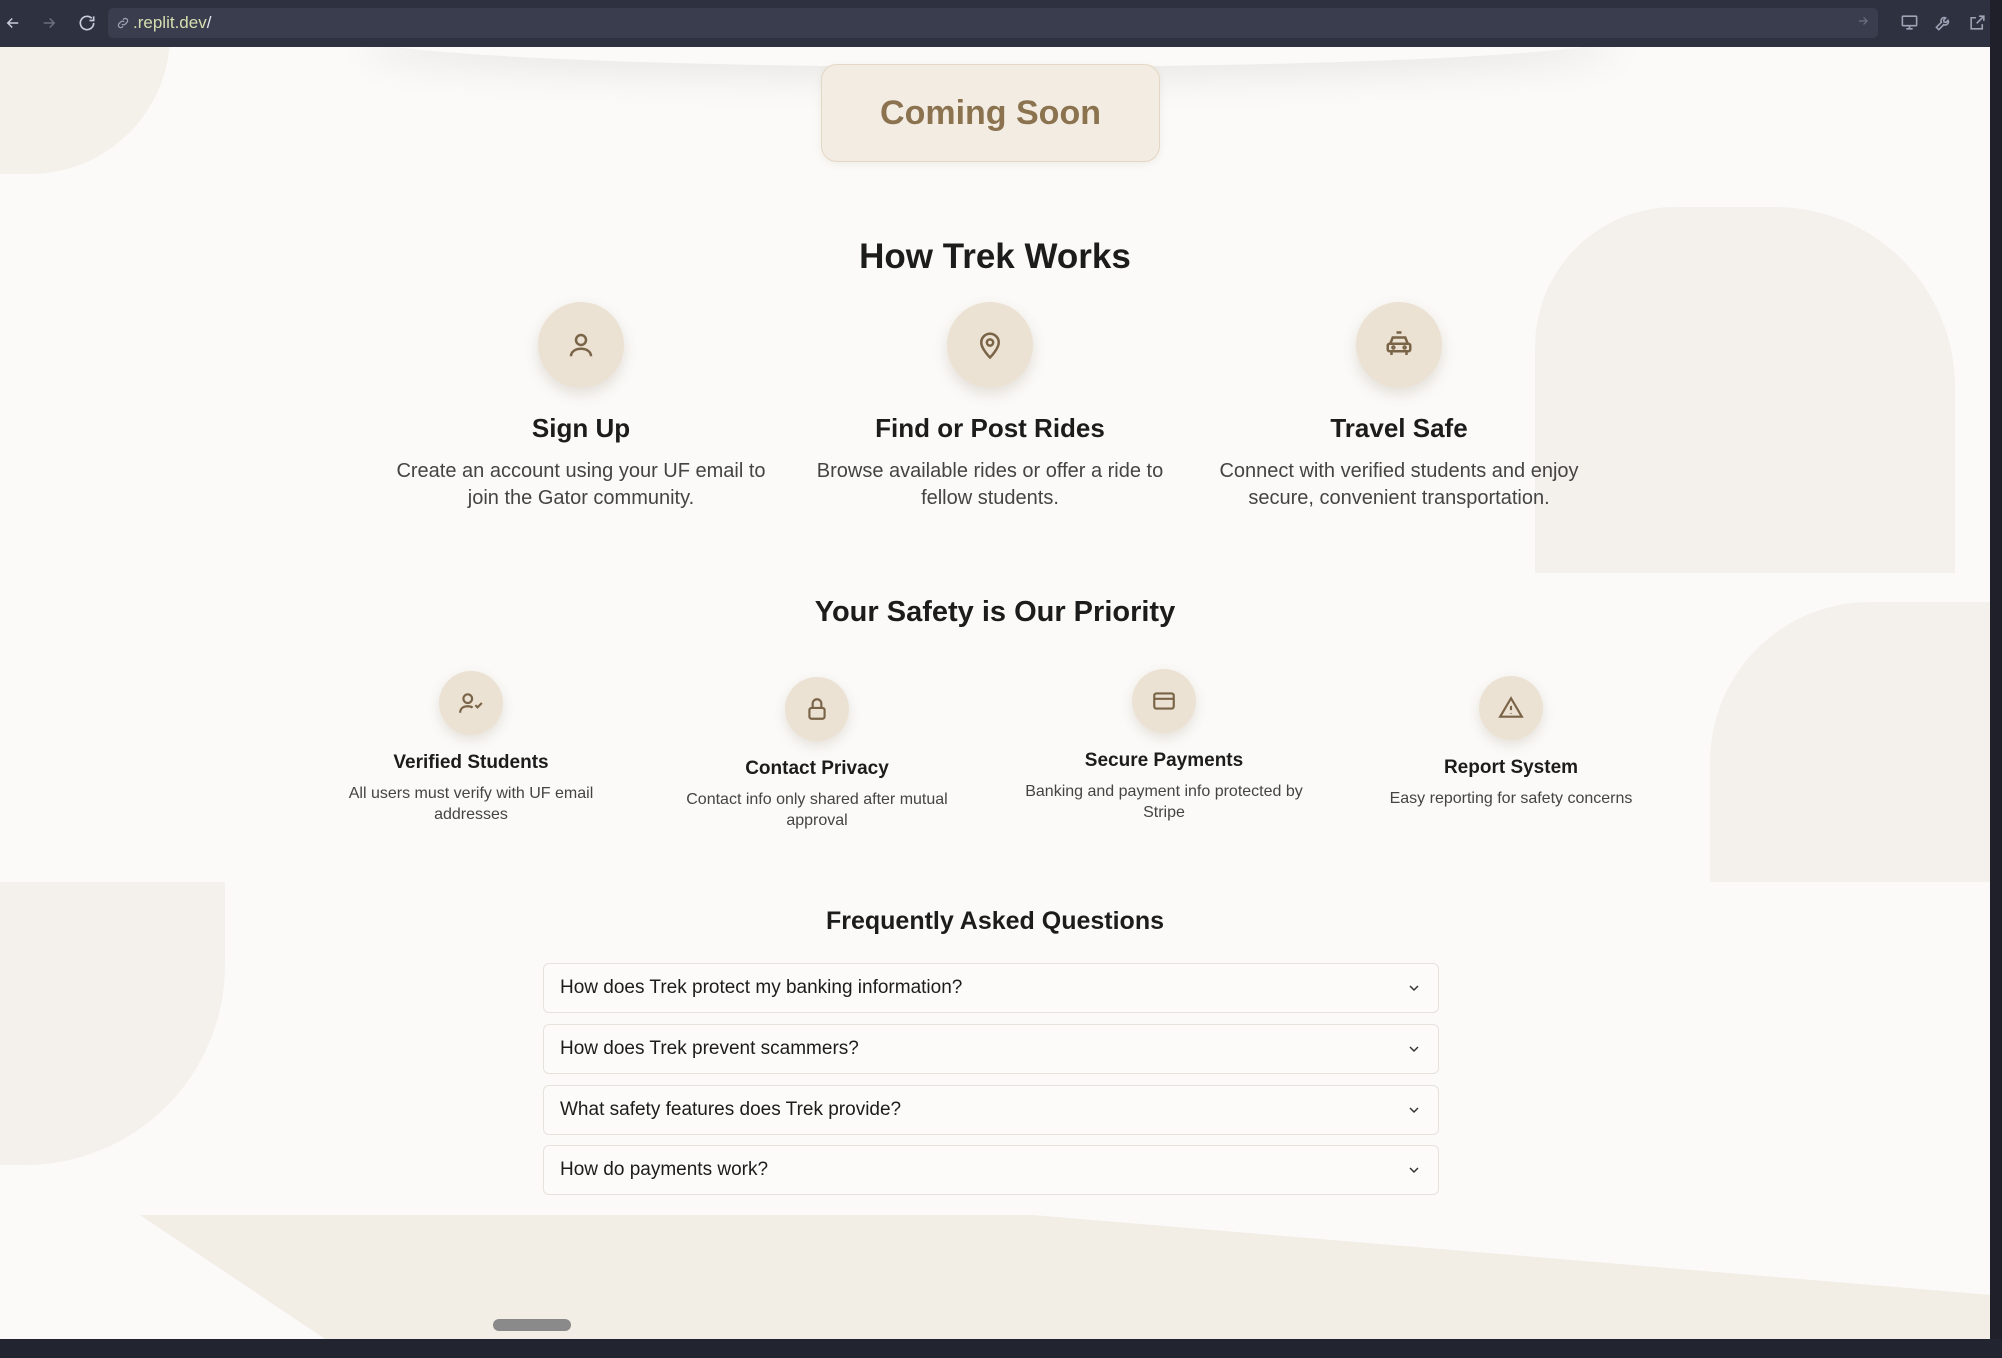  I want to click on credit-card-icon, so click(1164, 701).